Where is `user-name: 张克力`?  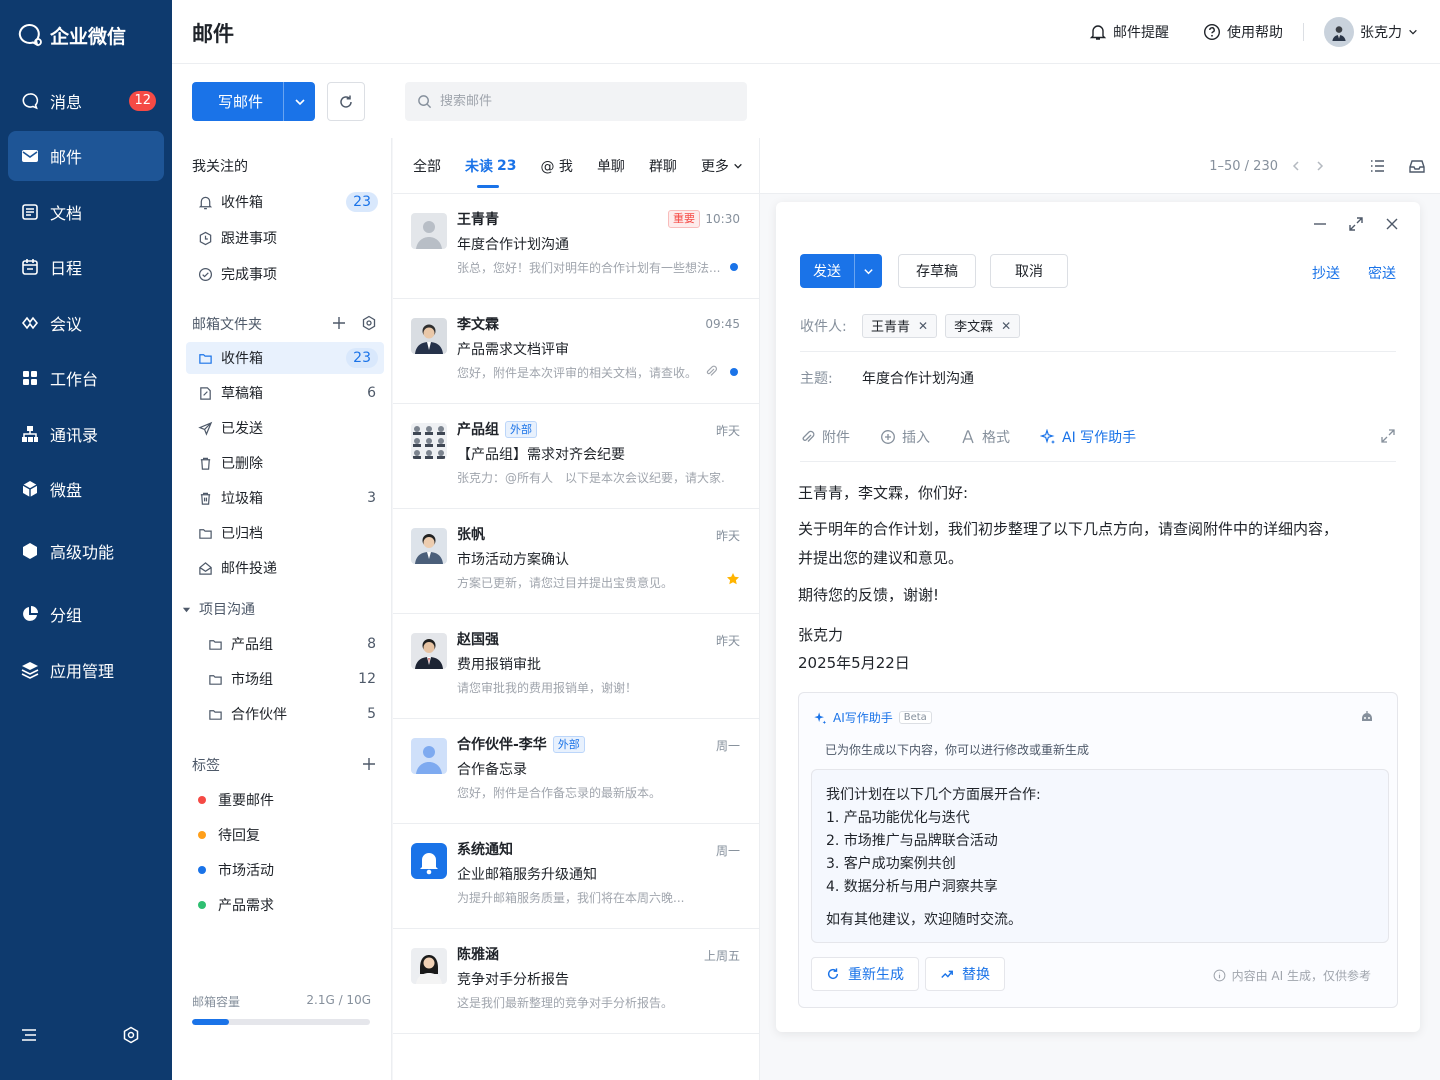 user-name: 张克力 is located at coordinates (1381, 33).